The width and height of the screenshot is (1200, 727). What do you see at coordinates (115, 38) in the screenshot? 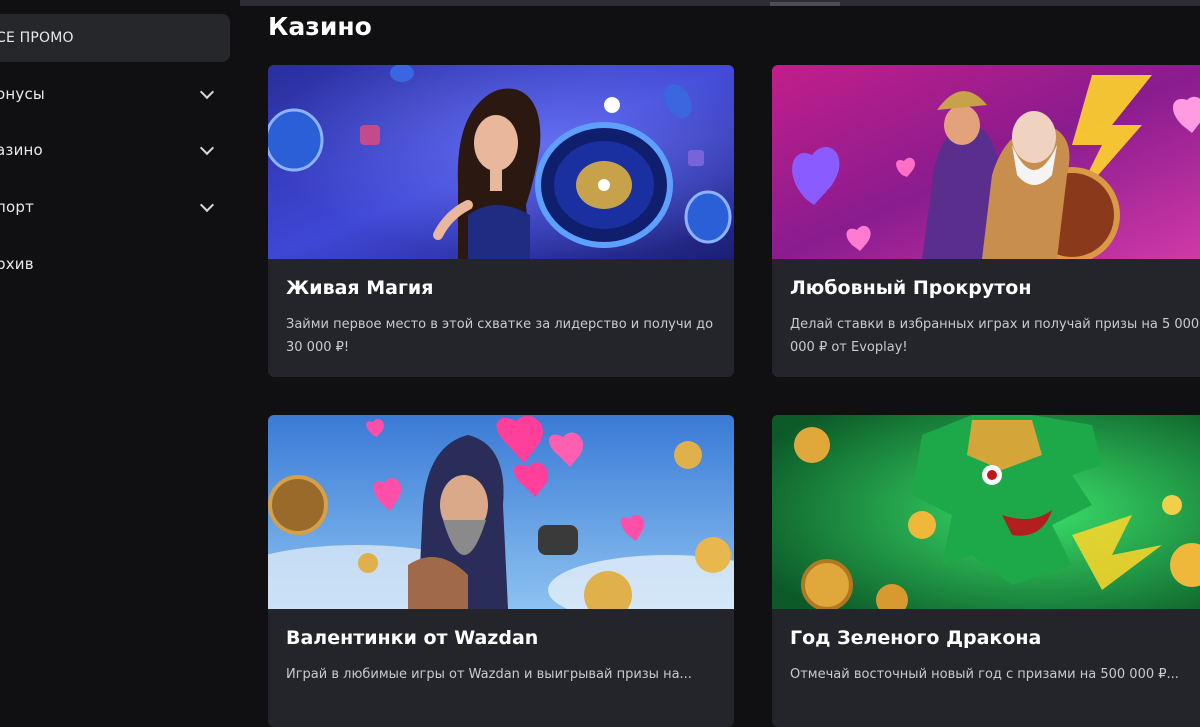
I see `sidebar-item-all-promo: СЕ ПРОМО` at bounding box center [115, 38].